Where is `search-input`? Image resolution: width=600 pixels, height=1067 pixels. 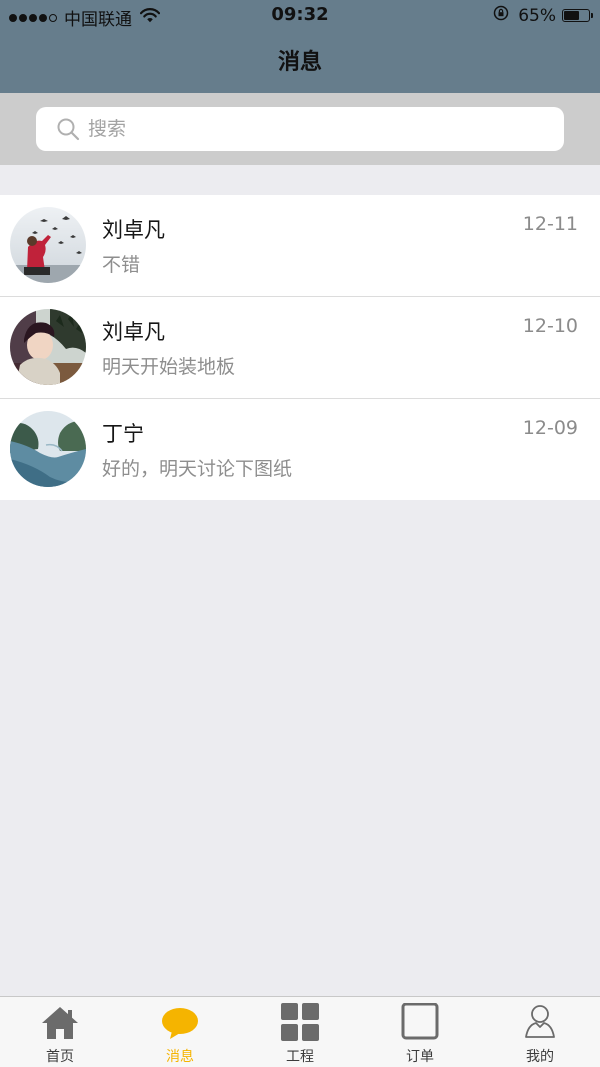 search-input is located at coordinates (298, 129).